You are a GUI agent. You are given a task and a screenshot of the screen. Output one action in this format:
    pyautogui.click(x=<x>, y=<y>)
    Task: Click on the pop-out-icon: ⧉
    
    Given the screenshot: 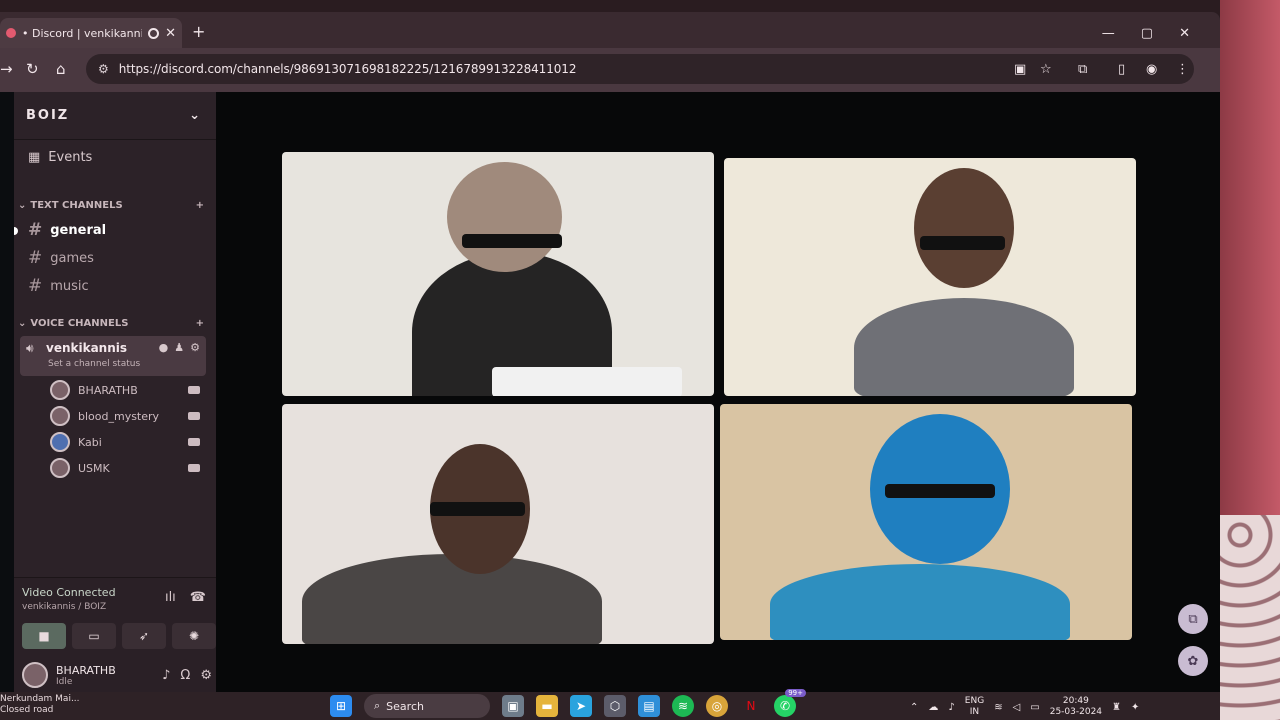 What is the action you would take?
    pyautogui.click(x=1193, y=619)
    